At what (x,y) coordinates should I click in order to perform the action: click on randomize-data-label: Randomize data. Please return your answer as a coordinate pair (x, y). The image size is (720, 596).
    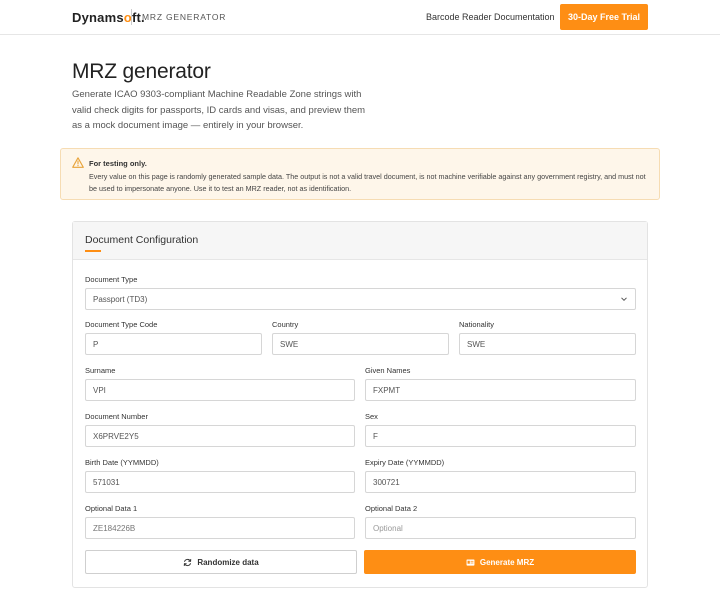
    Looking at the image, I should click on (228, 562).